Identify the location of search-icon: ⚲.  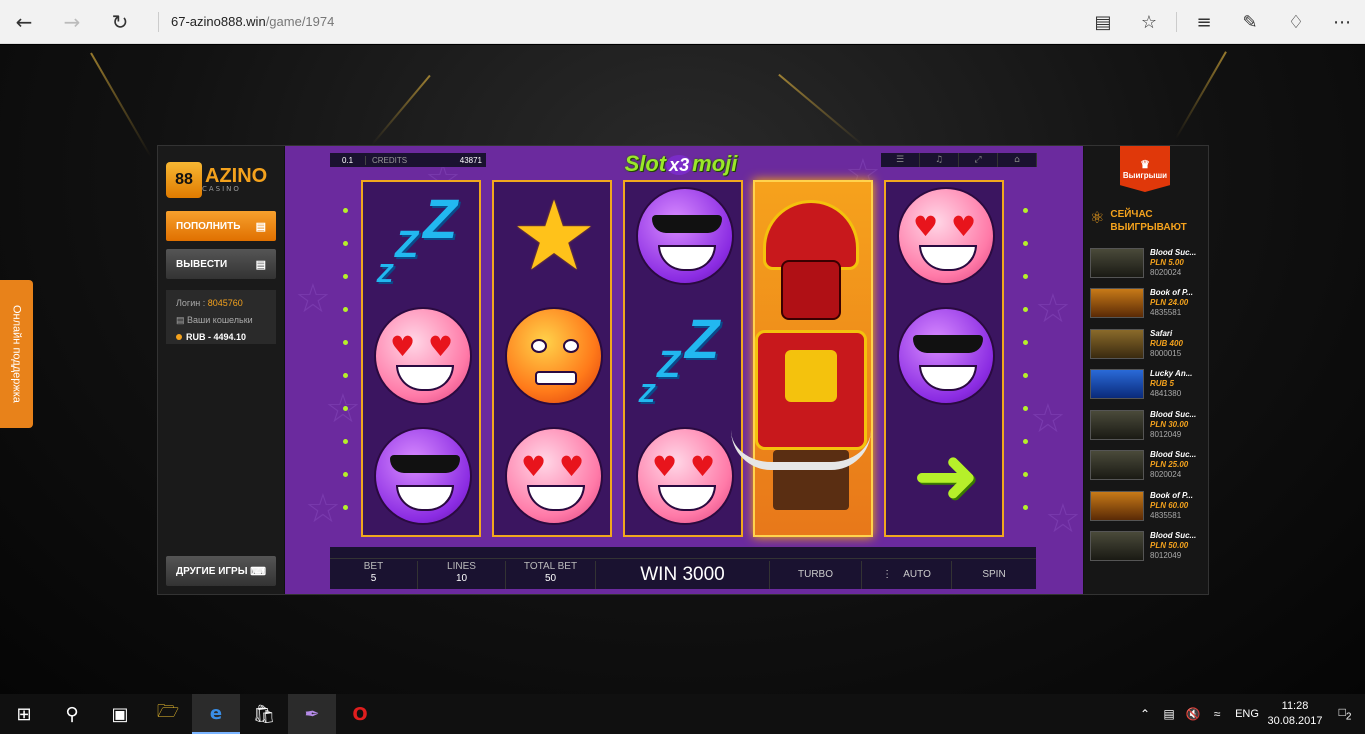
(72, 714).